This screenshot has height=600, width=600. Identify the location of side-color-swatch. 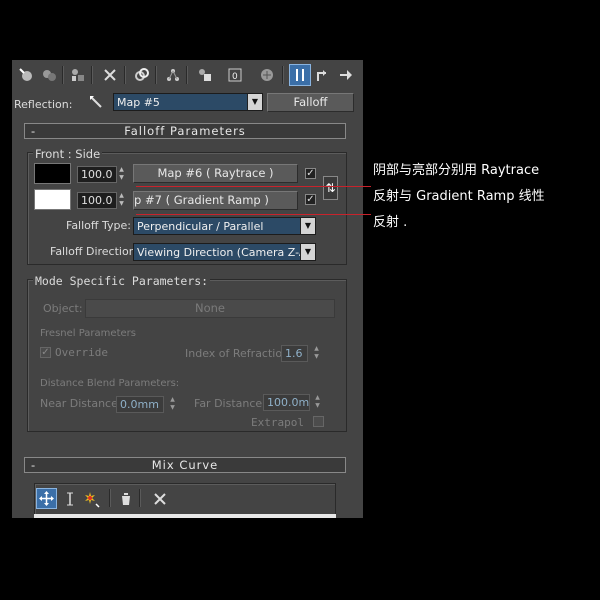
(52, 199).